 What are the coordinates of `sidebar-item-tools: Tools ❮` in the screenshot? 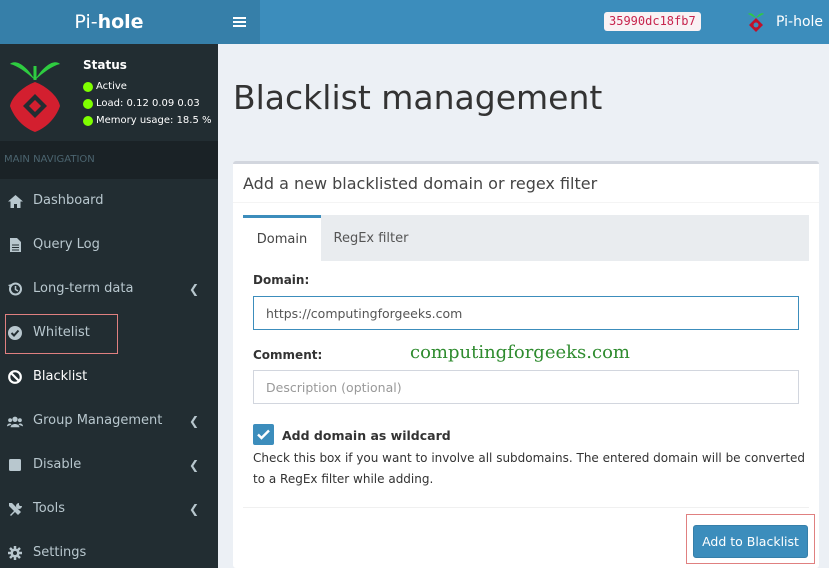 It's located at (109, 509).